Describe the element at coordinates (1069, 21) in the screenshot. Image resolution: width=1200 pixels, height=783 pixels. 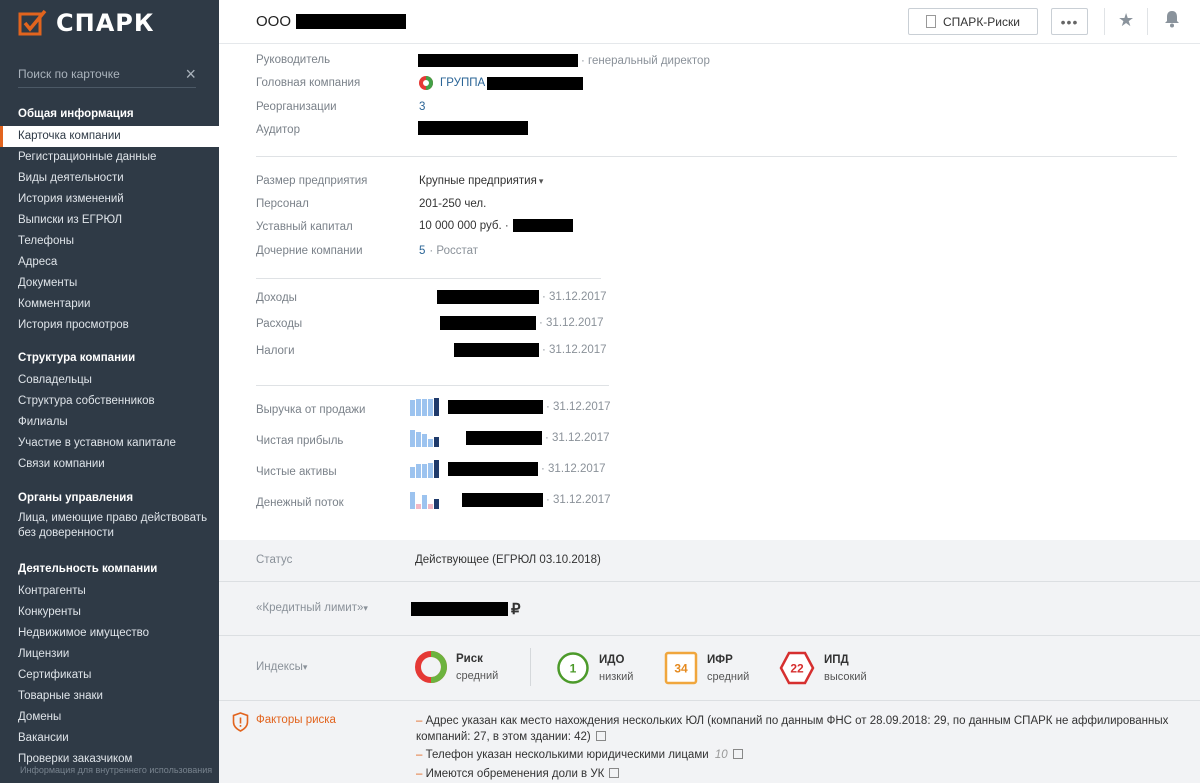
I see `more-options-button: •••` at that location.